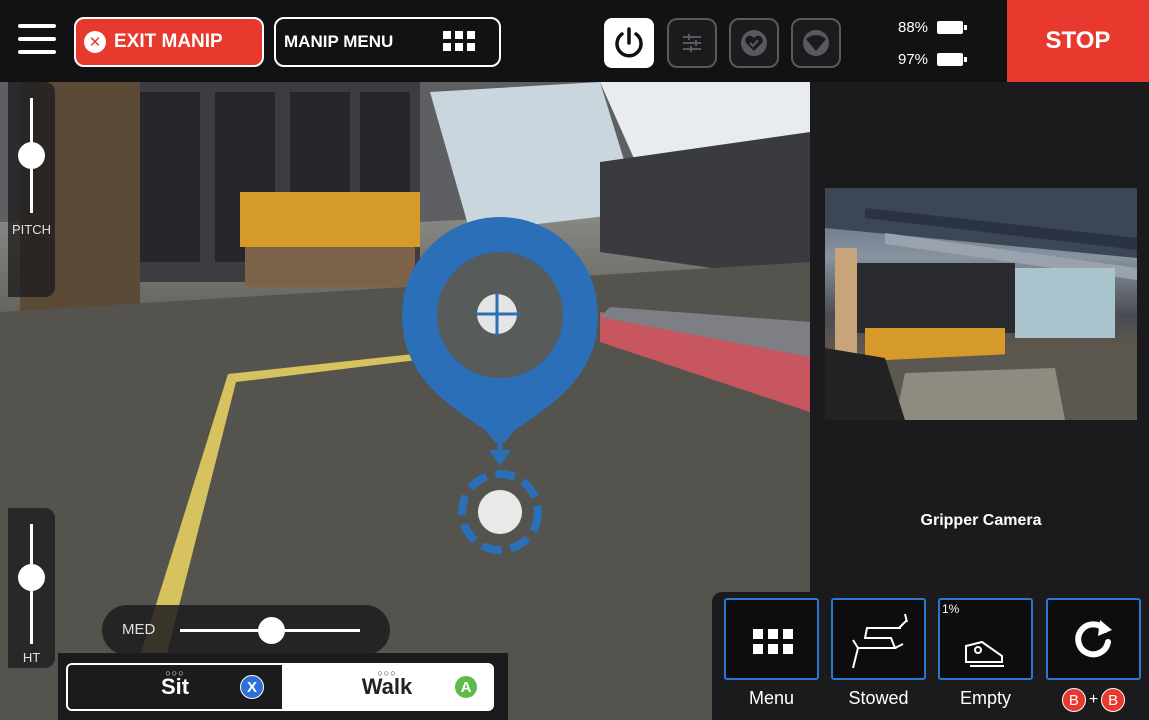  I want to click on manip-menu-button: MANIP MENU, so click(387, 42).